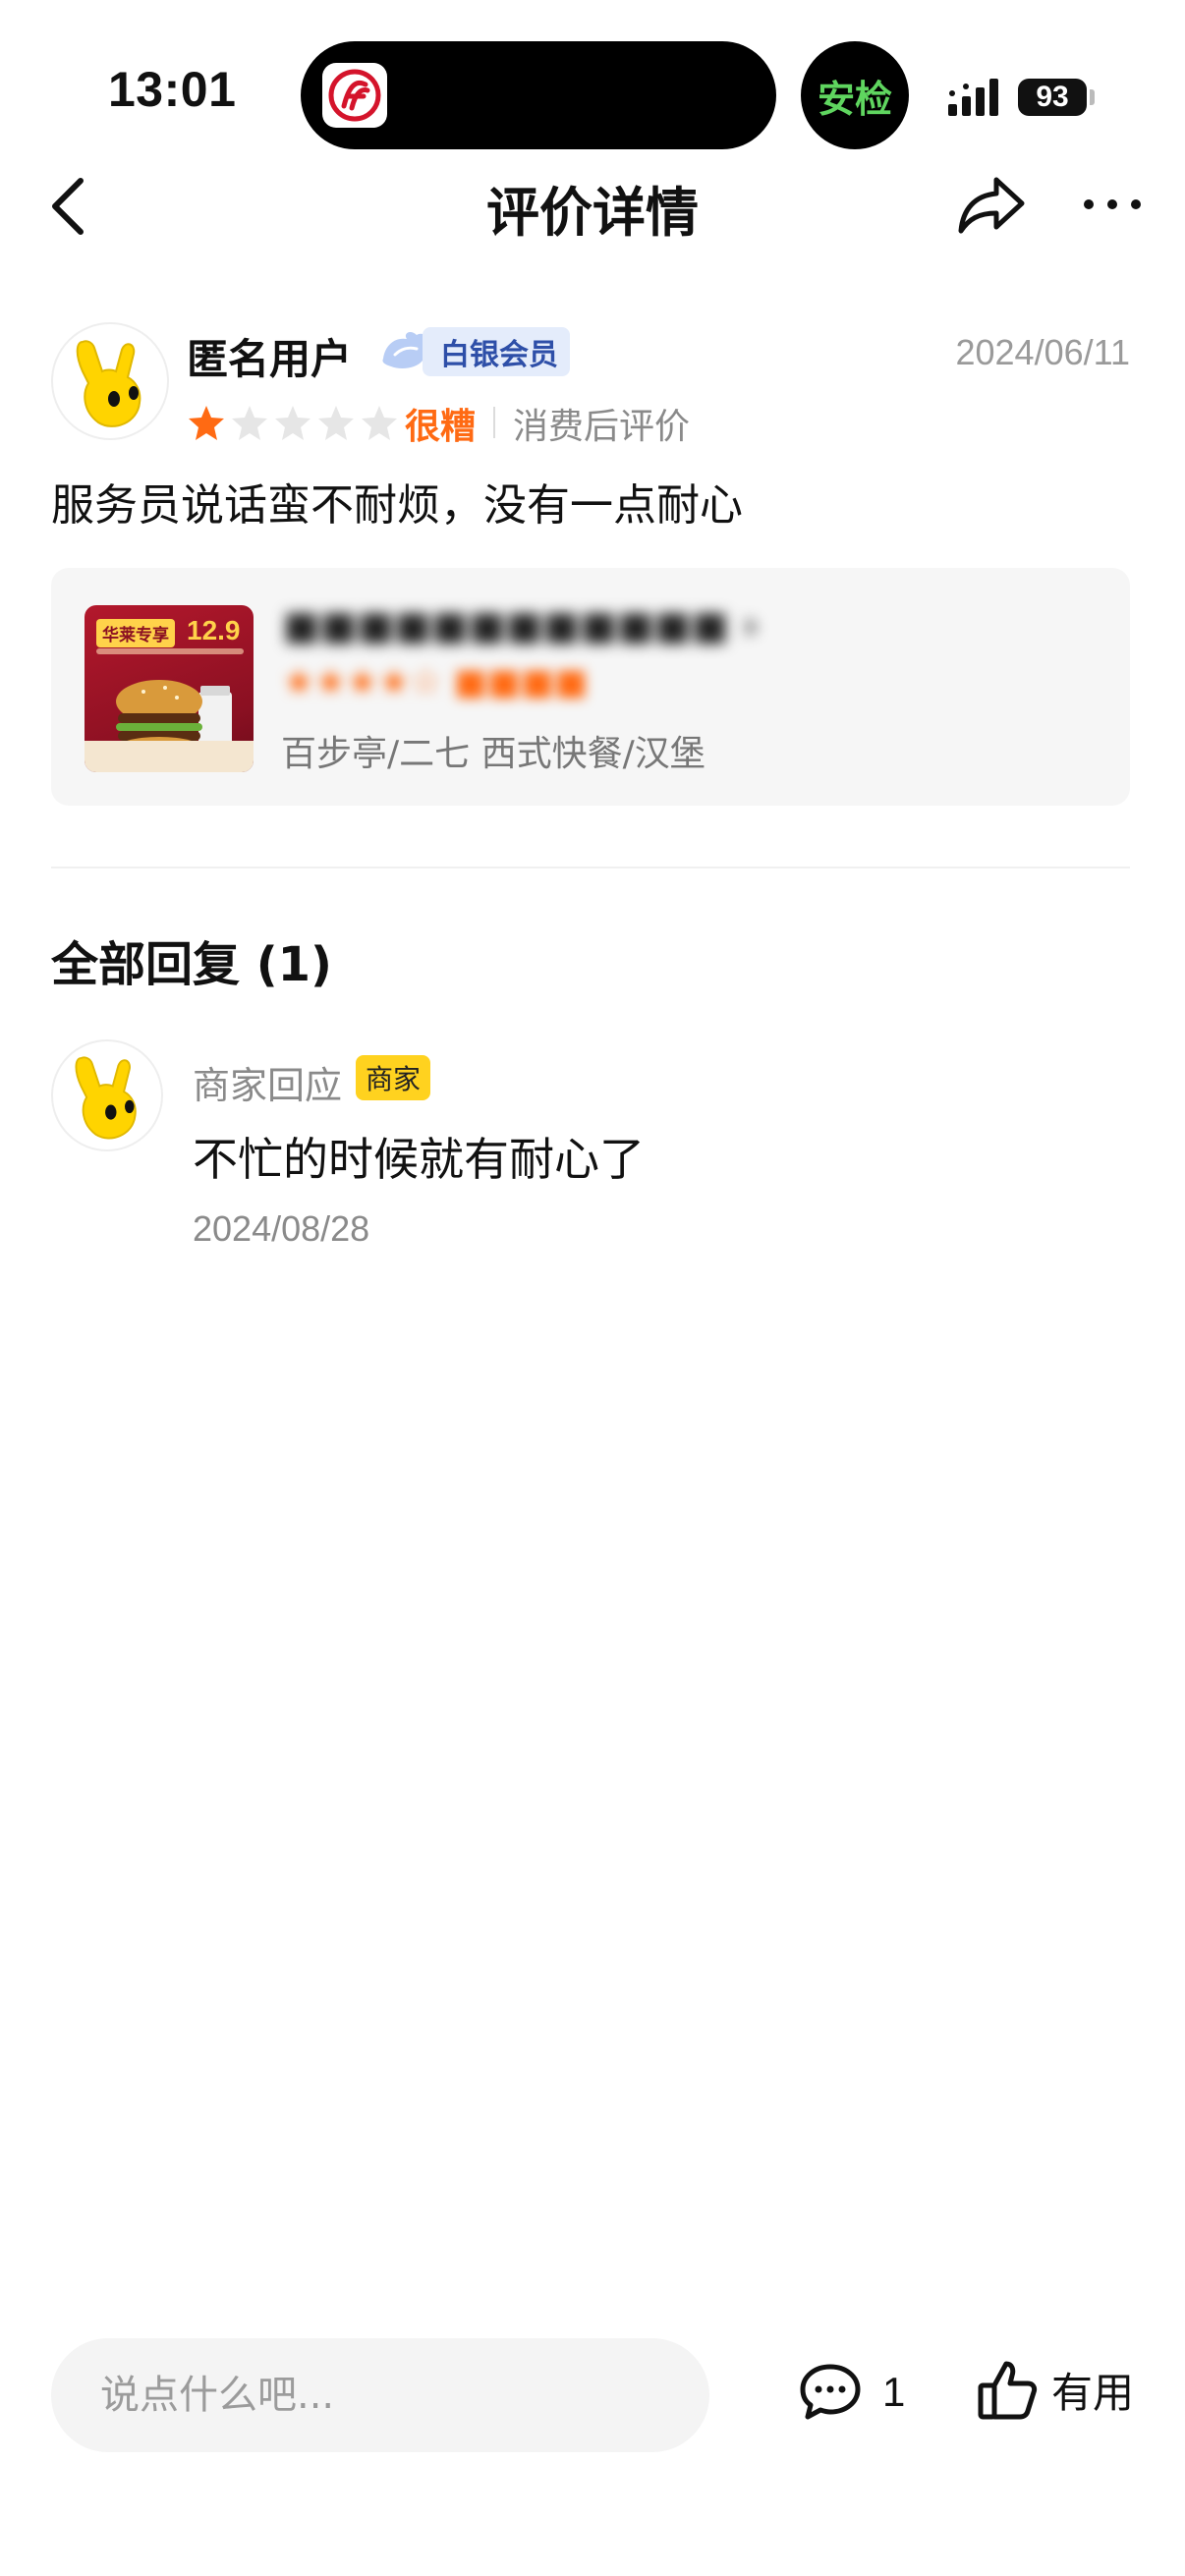  I want to click on section-divider, so click(591, 867).